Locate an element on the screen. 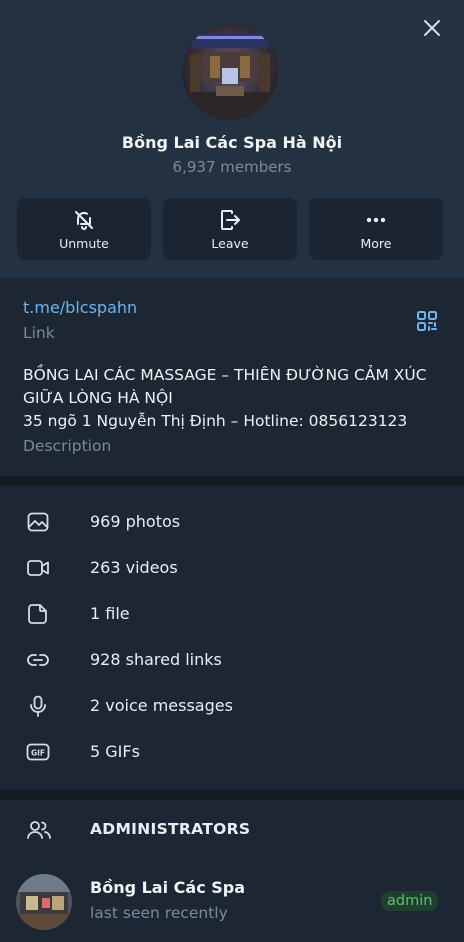  link-icon is located at coordinates (38, 660).